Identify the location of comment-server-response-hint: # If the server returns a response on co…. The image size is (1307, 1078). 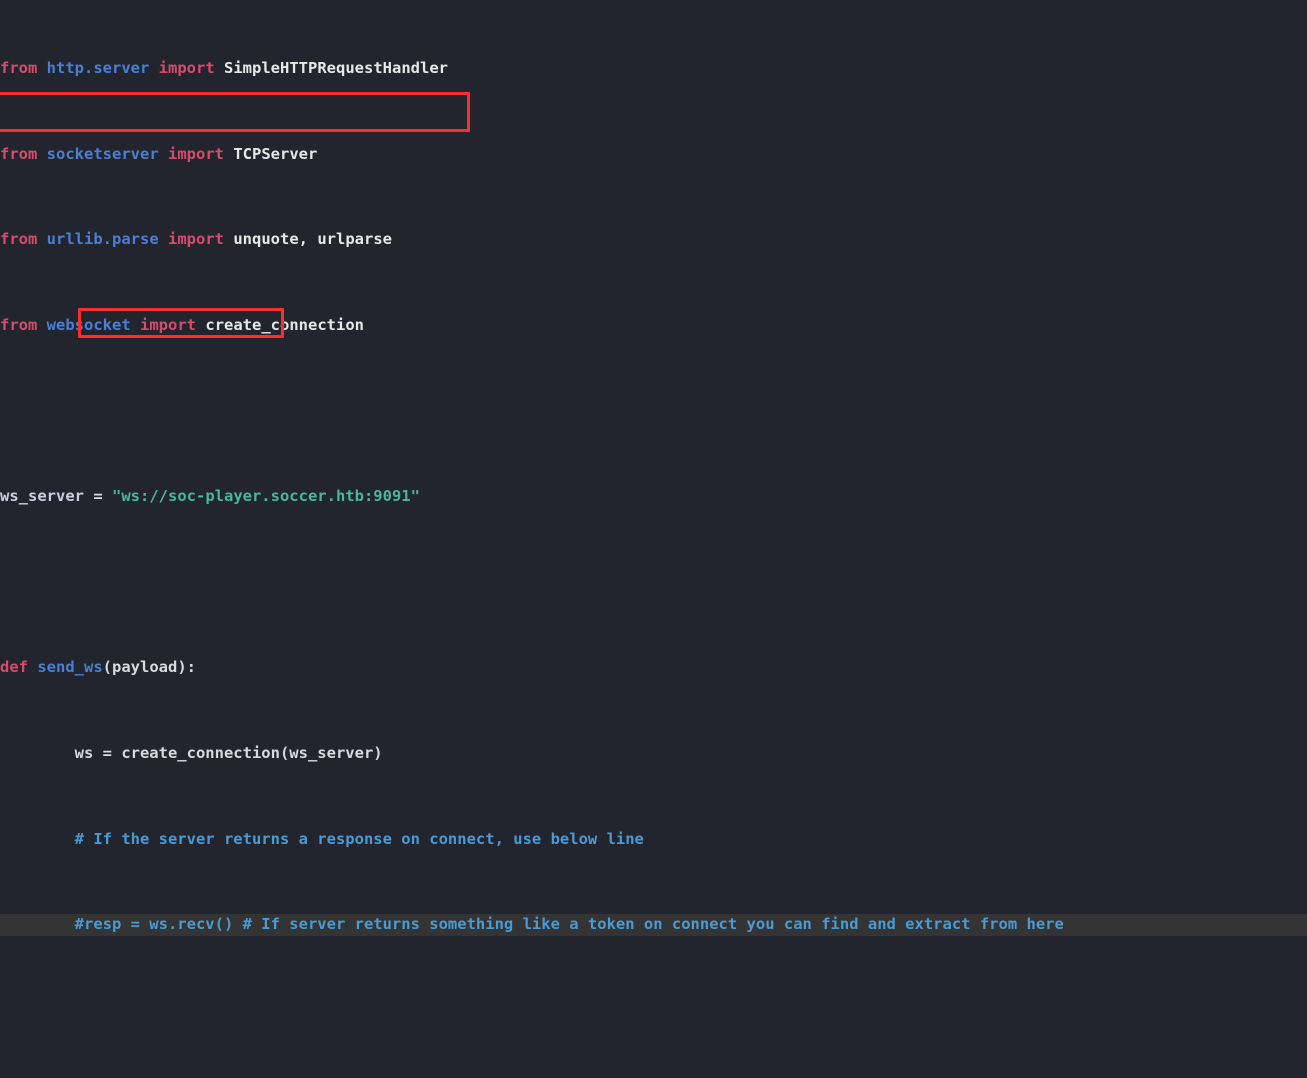
(322, 838).